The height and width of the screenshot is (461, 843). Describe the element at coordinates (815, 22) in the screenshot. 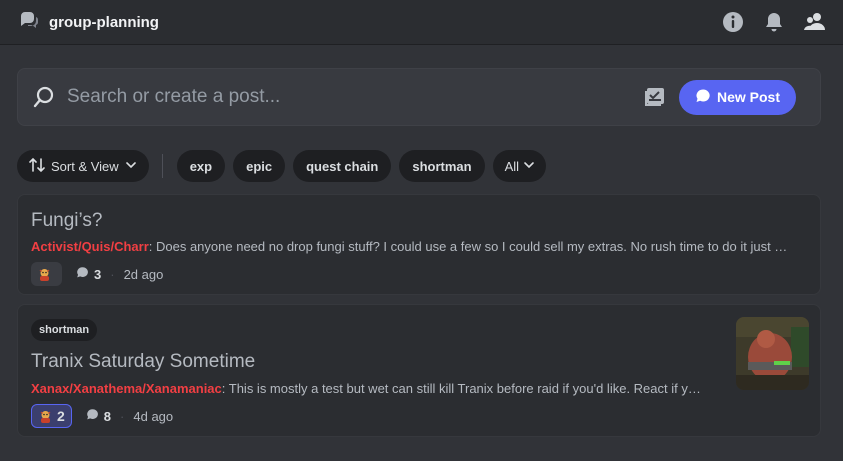

I see `members-icon` at that location.